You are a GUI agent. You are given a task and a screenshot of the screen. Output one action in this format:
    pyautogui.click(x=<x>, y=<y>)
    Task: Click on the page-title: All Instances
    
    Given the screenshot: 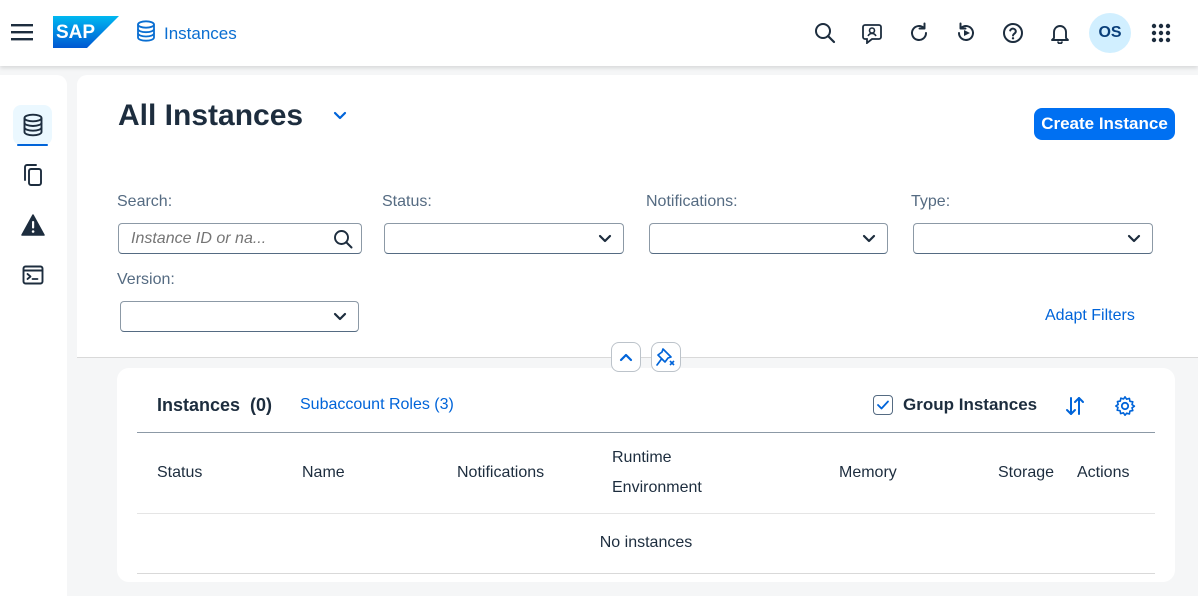 What is the action you would take?
    pyautogui.click(x=211, y=115)
    